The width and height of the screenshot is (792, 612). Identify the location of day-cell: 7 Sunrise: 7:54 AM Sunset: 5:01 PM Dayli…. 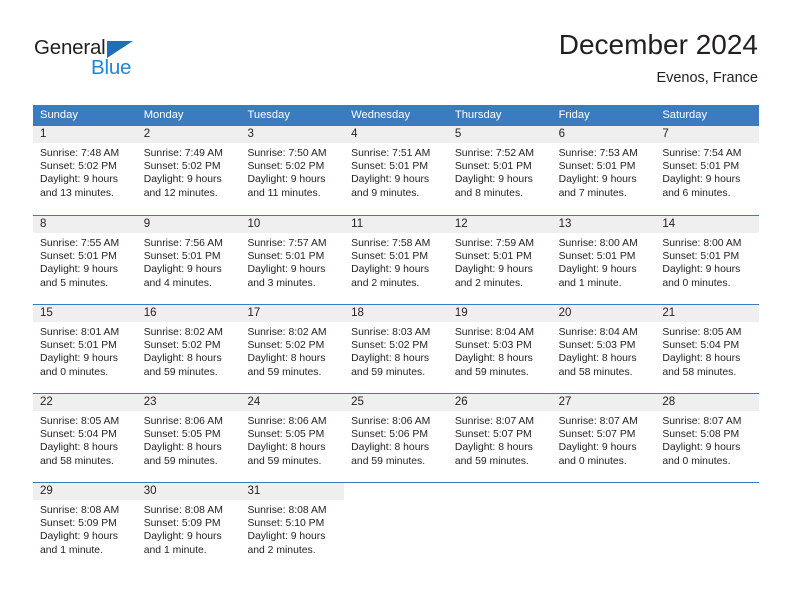
(707, 170).